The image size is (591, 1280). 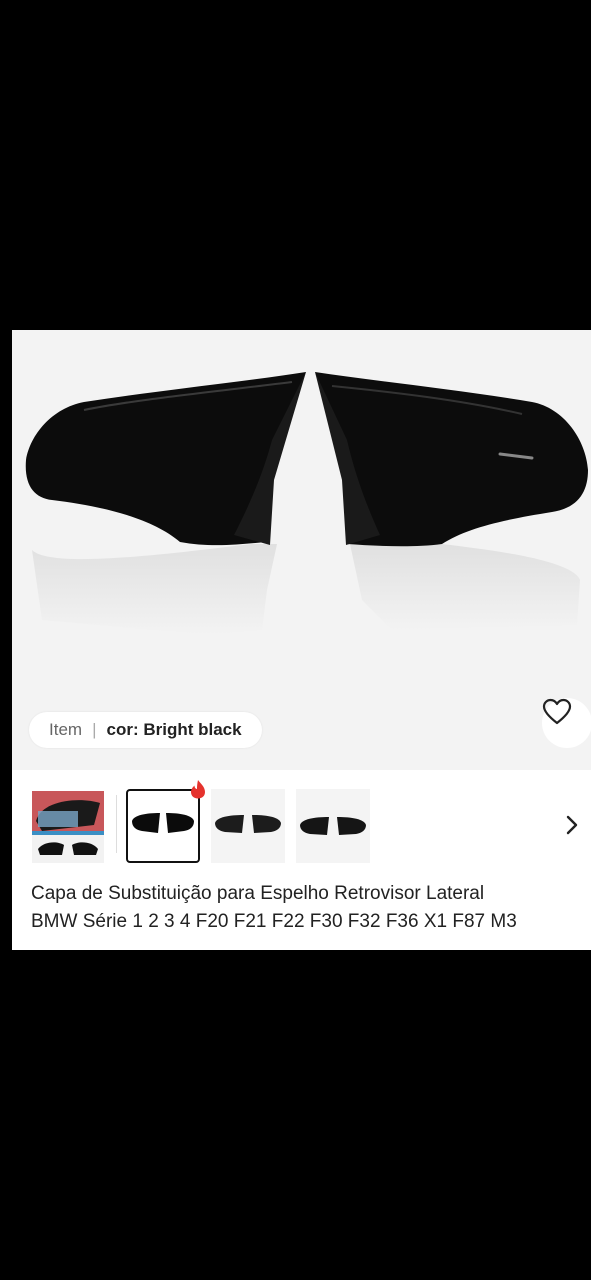 I want to click on variant-chip: Item | cor: Bright black, so click(x=145, y=730).